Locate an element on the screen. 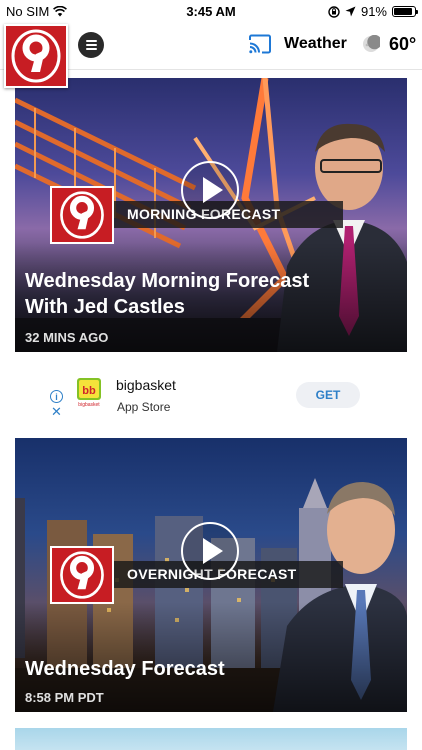  svg-text: bigbasket is located at coordinates (89, 405).